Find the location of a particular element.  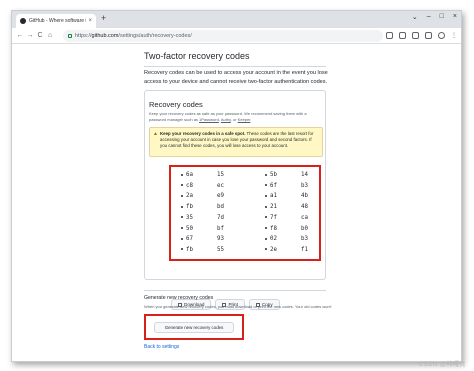

generate-heading: Generate new recovery codes is located at coordinates (179, 298).